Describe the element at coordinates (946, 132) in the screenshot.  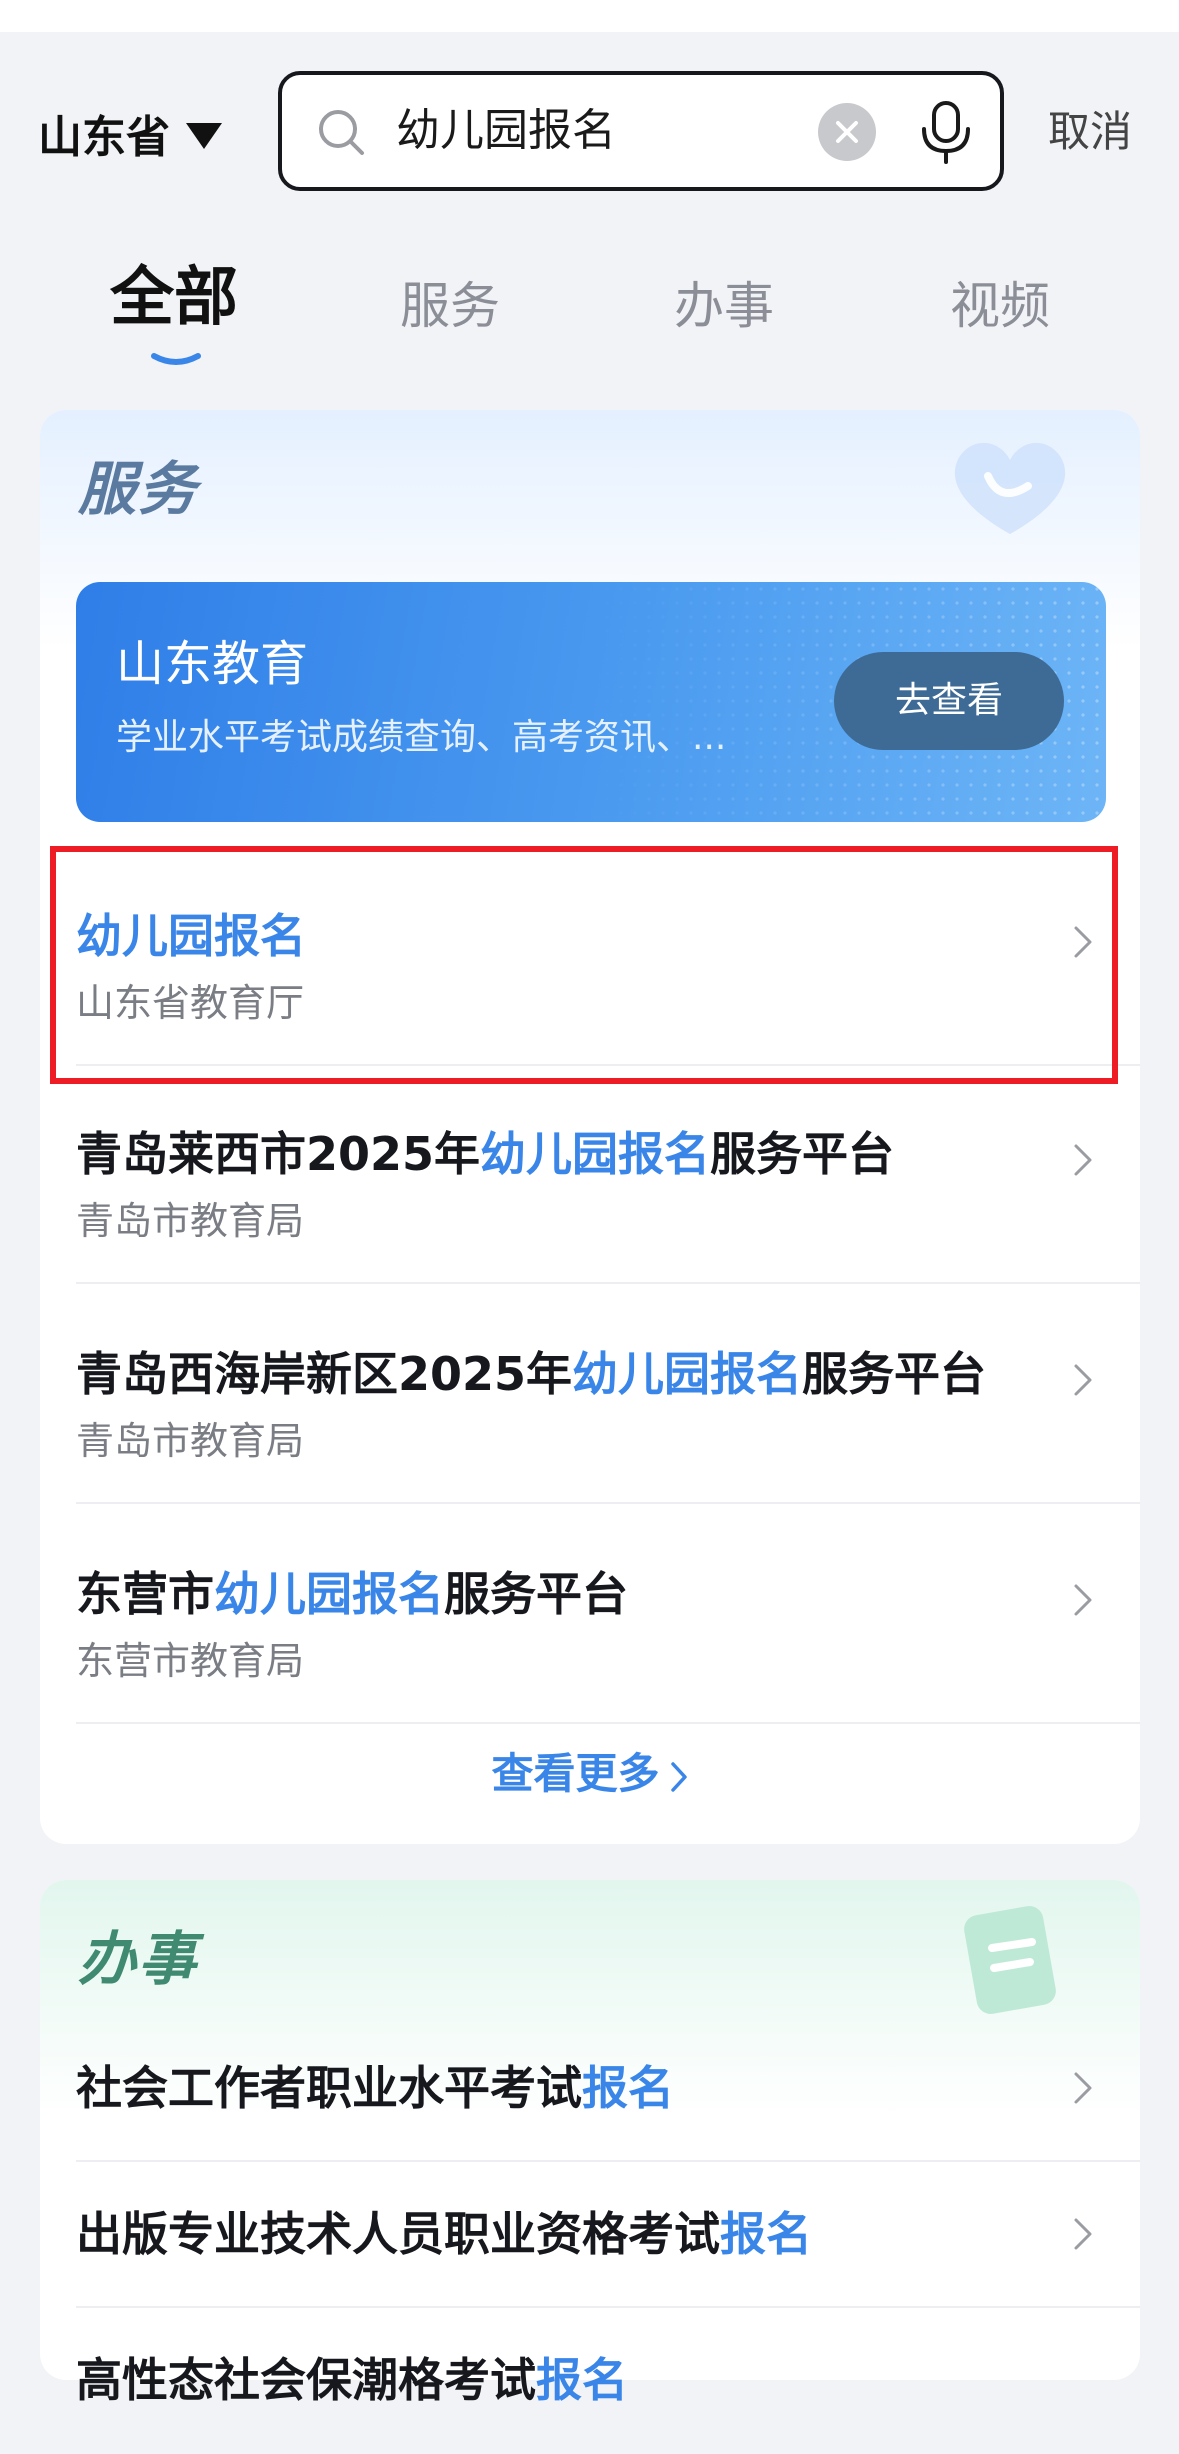
I see `microphone-icon` at that location.